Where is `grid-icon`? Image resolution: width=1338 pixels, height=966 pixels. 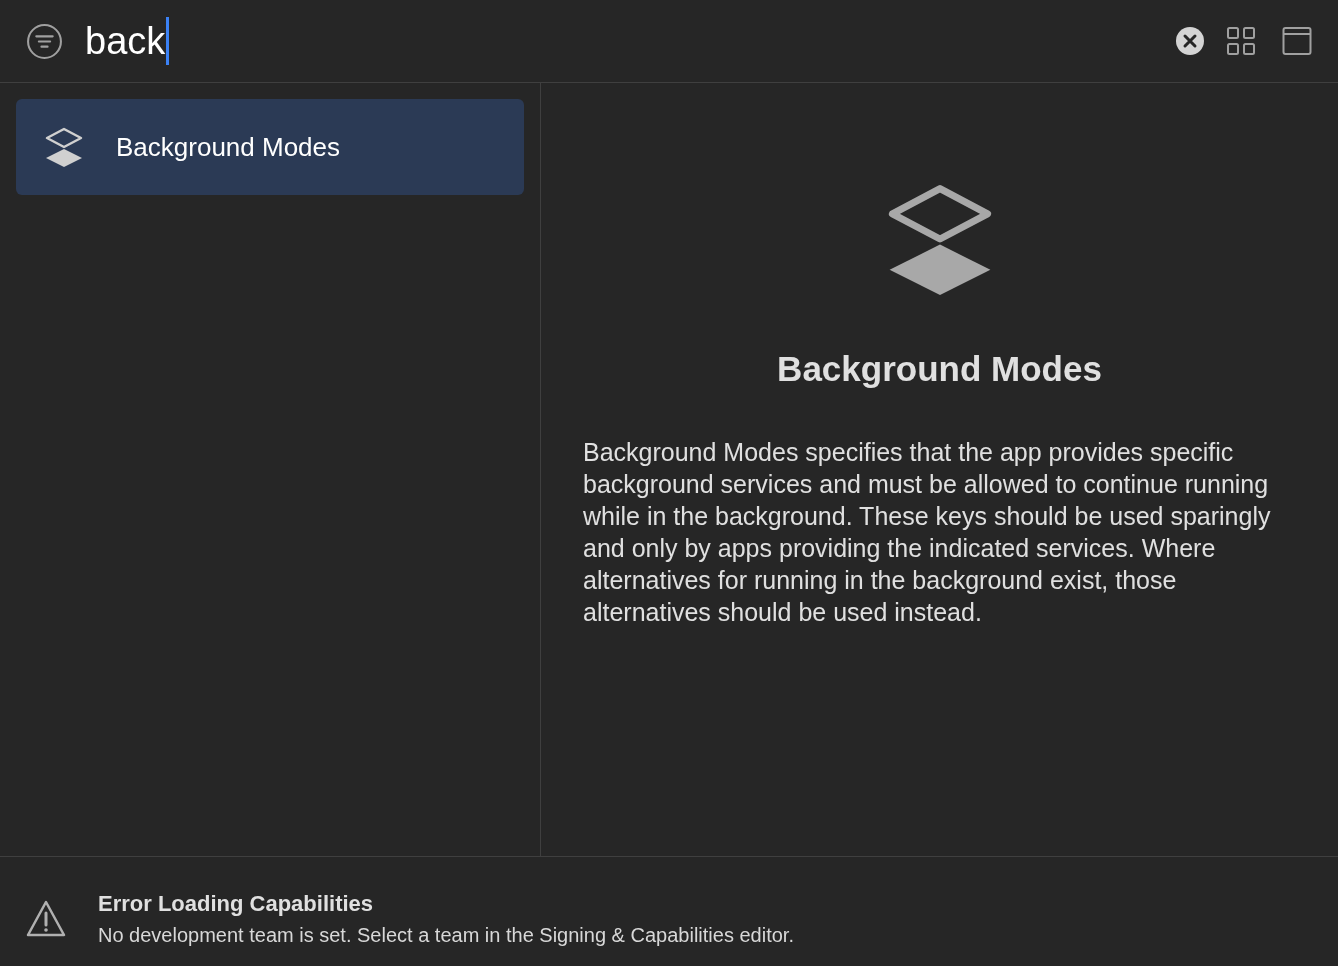 grid-icon is located at coordinates (1241, 41).